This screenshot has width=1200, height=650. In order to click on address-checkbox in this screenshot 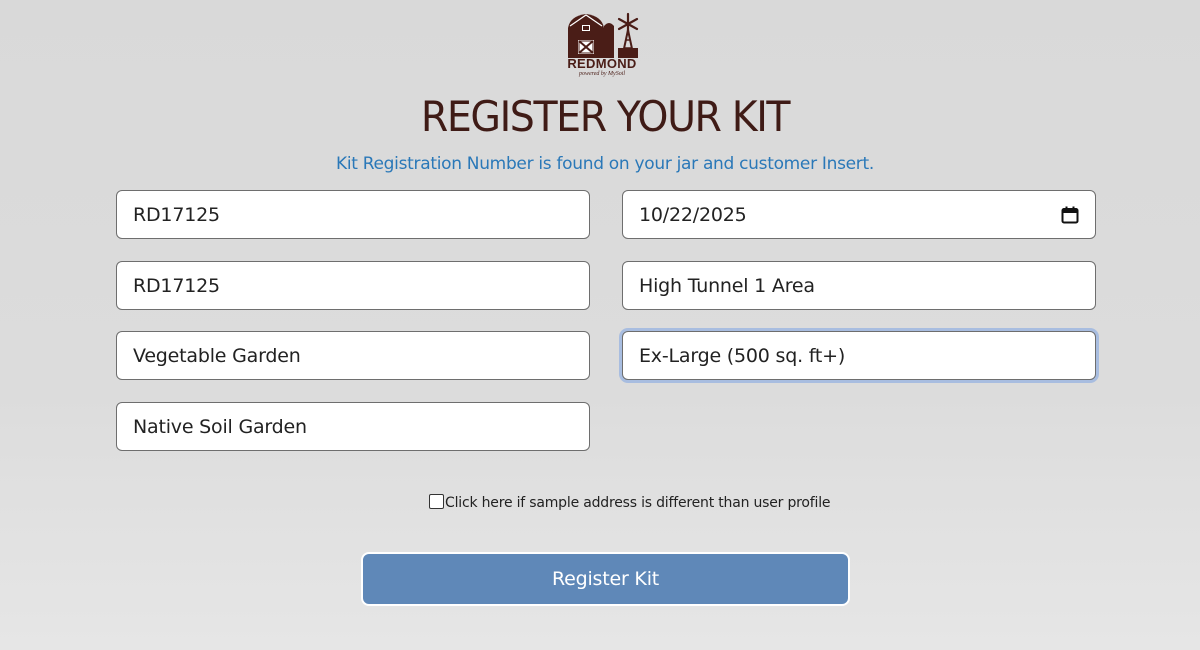, I will do `click(436, 501)`.